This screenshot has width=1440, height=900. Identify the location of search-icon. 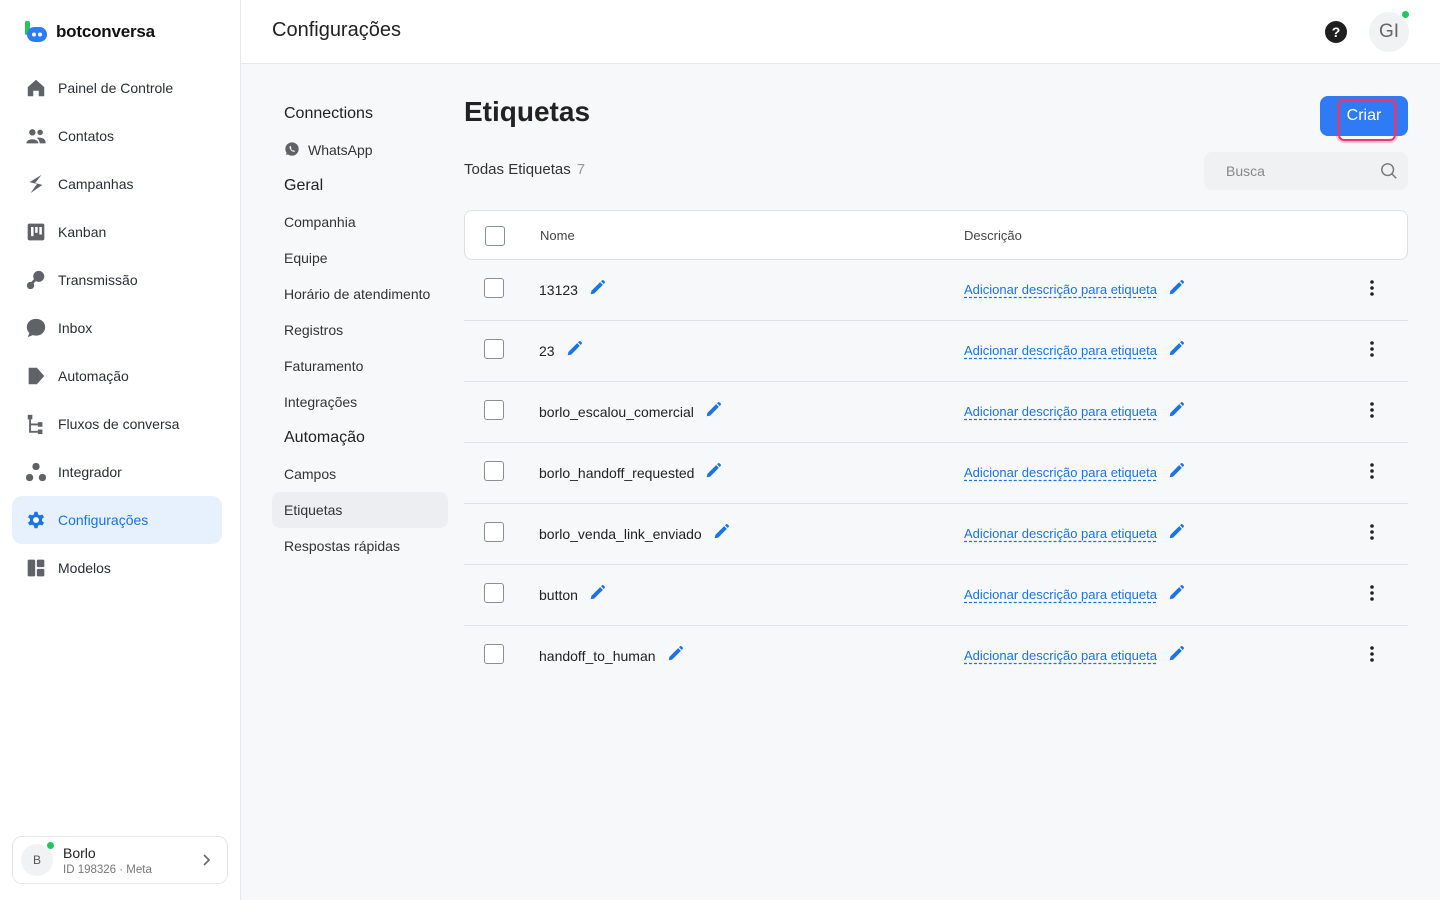
(1389, 173).